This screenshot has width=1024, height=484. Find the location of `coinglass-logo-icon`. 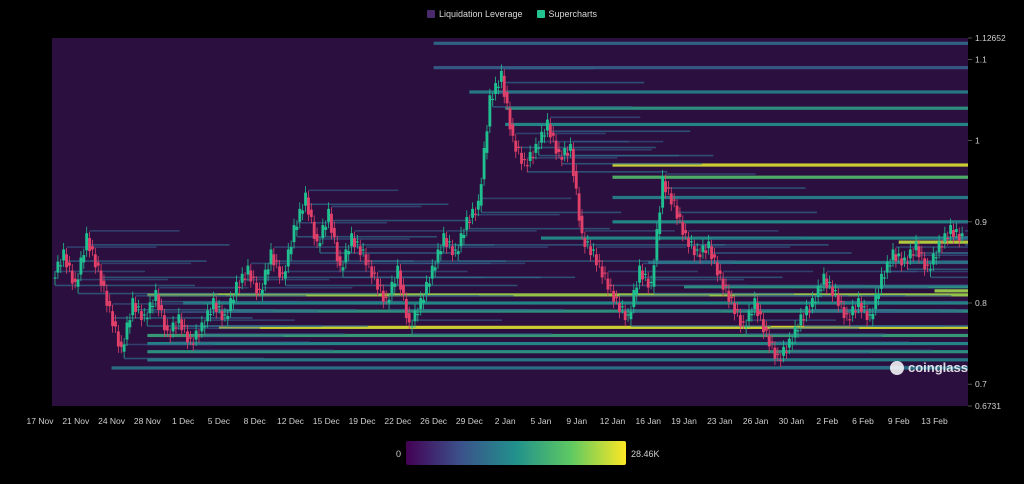

coinglass-logo-icon is located at coordinates (897, 367).